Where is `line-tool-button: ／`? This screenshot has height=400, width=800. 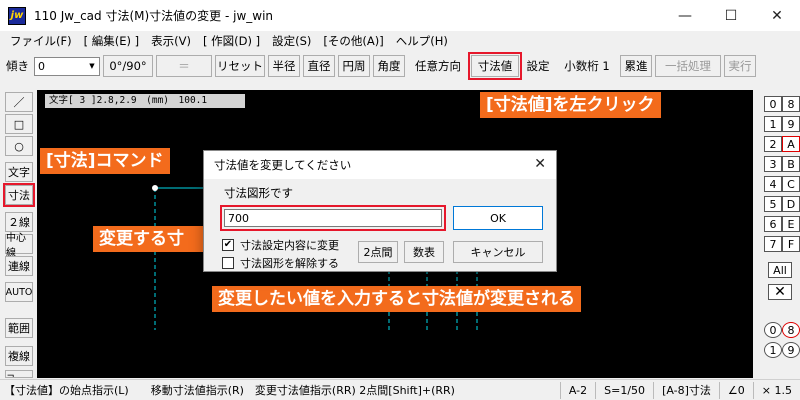 line-tool-button: ／ is located at coordinates (19, 102).